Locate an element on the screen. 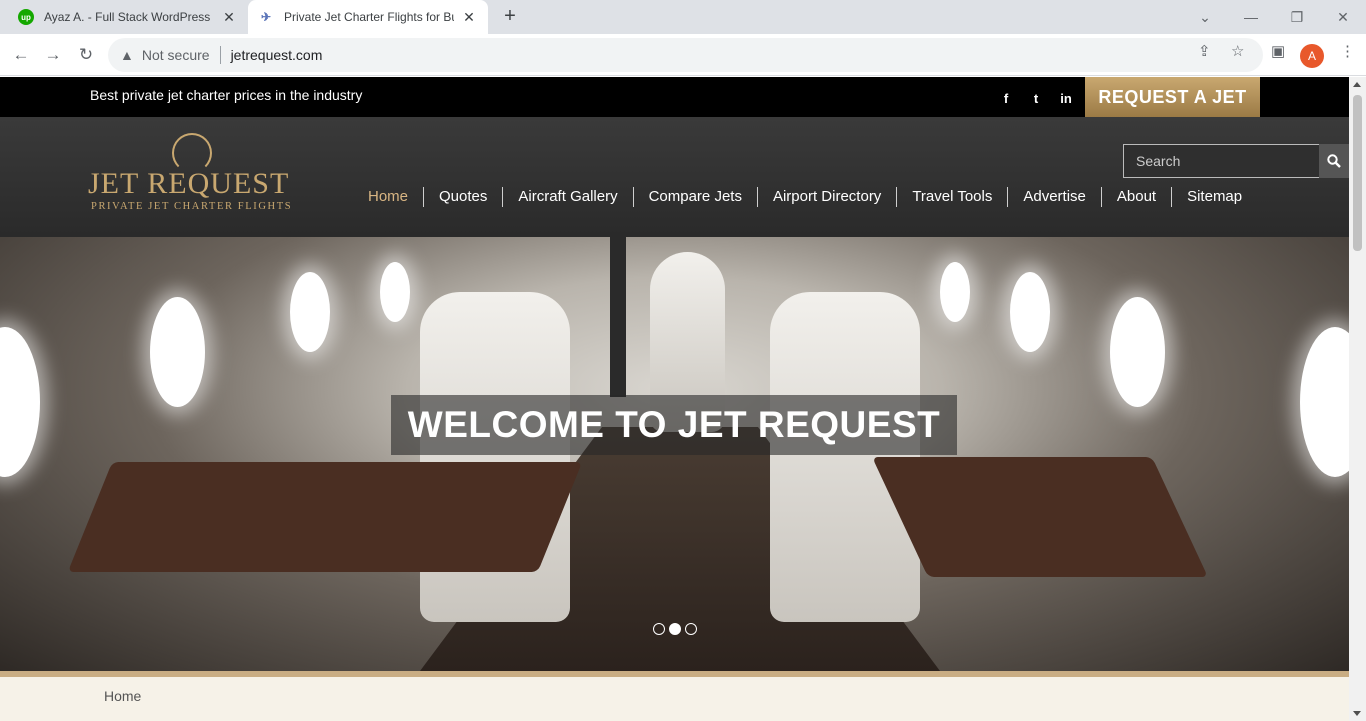 Image resolution: width=1366 pixels, height=721 pixels. bookmark-star-icon: ☆ is located at coordinates (1237, 51).